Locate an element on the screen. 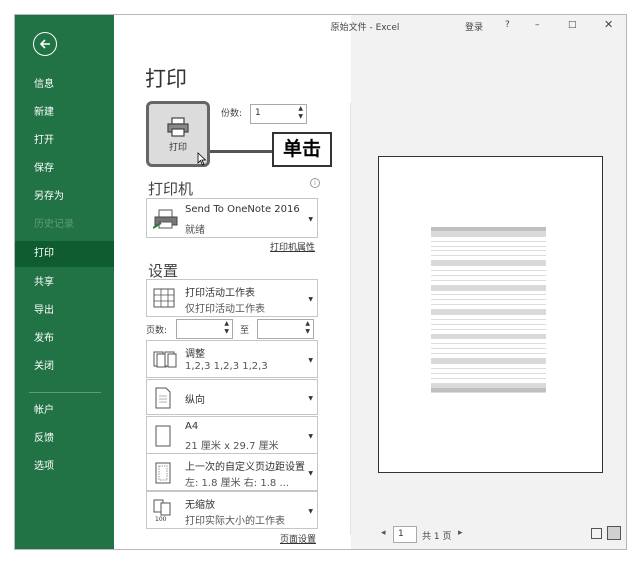 The image size is (640, 567). scaling-desc: 打印实际大小的工作表 is located at coordinates (235, 521).